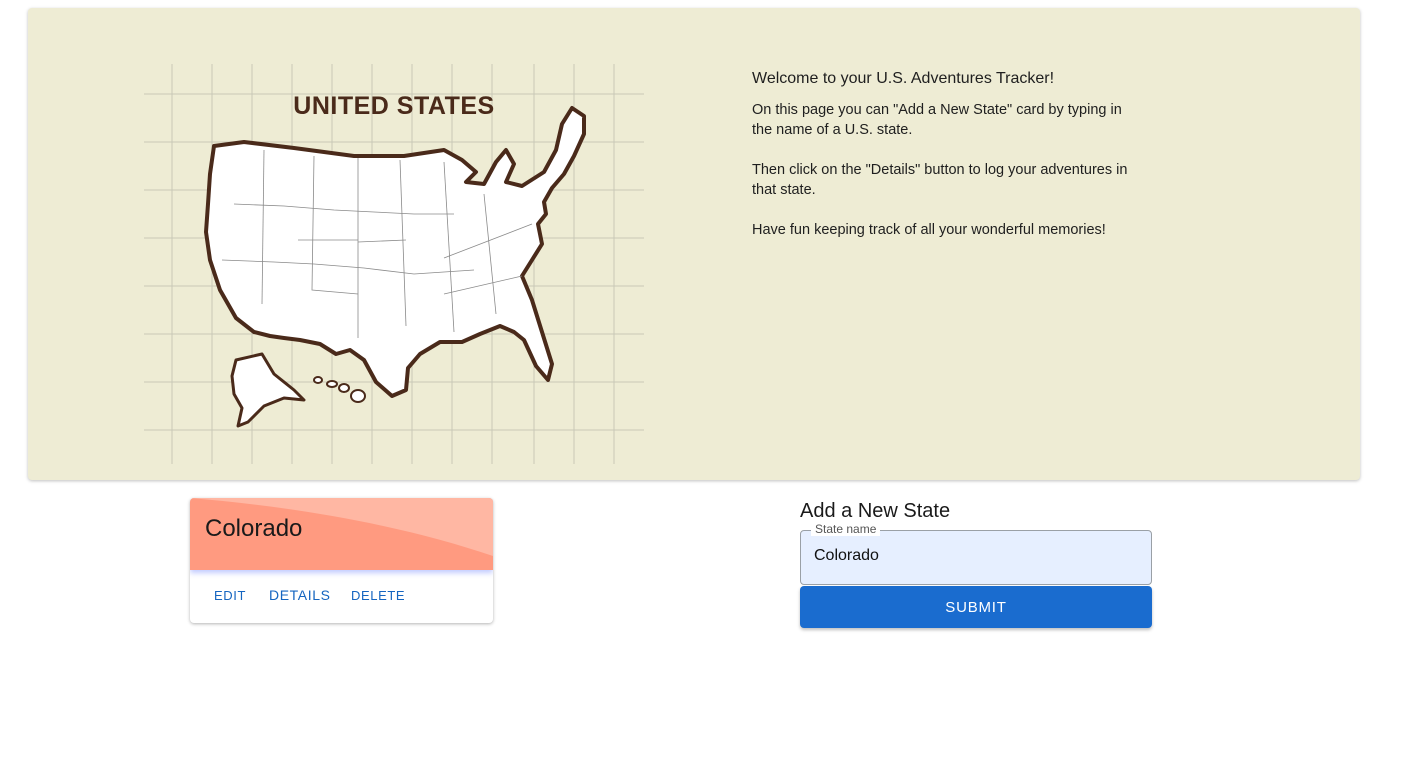  I want to click on state-name-field: State name, so click(976, 553).